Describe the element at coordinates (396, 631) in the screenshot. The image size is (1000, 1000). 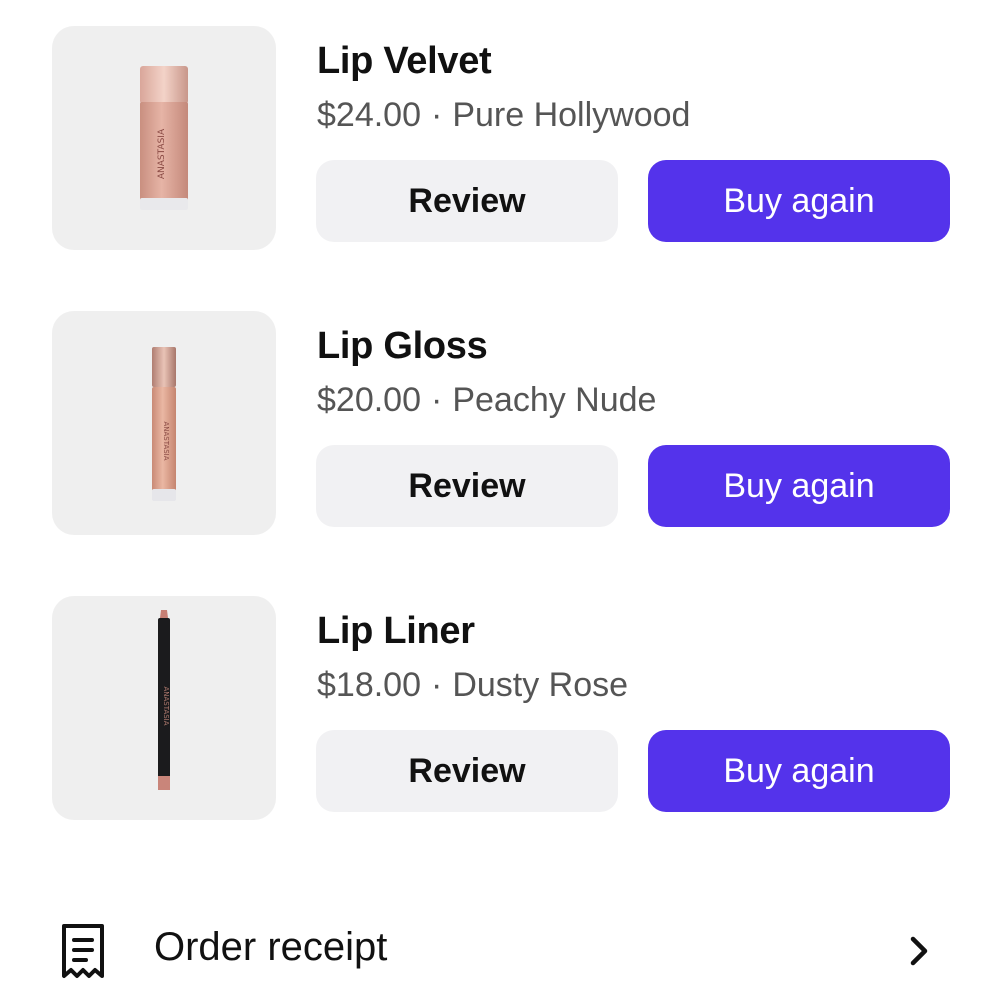
I see `product-name: Lip Liner` at that location.